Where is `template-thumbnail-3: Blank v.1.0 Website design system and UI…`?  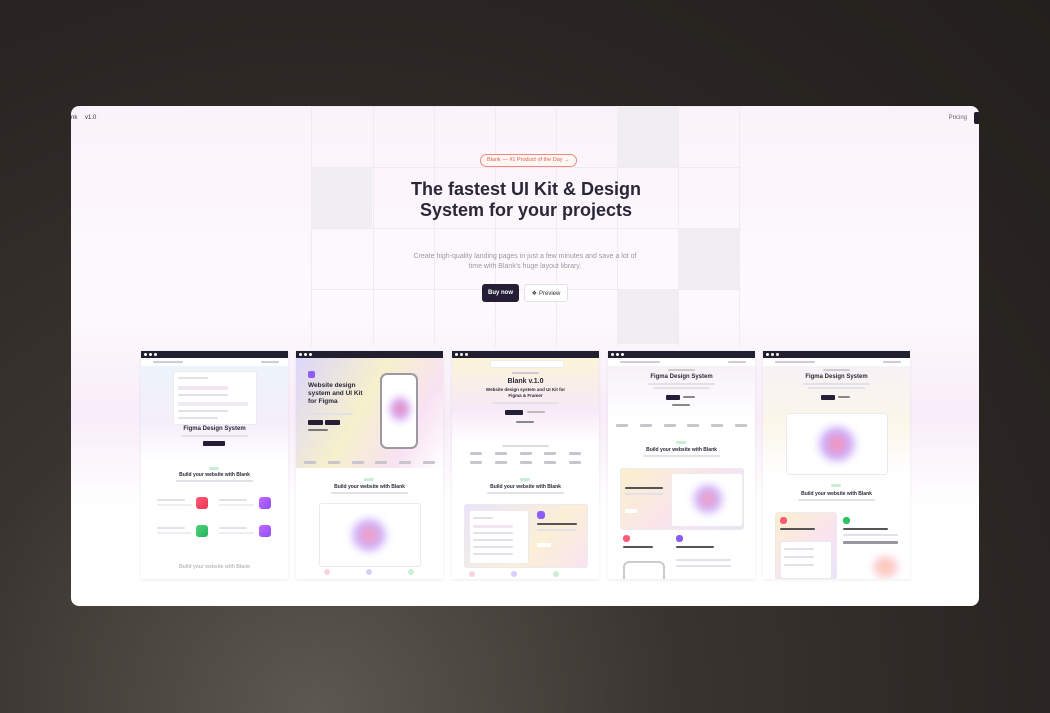
template-thumbnail-3: Blank v.1.0 Website design system and UI… is located at coordinates (525, 465).